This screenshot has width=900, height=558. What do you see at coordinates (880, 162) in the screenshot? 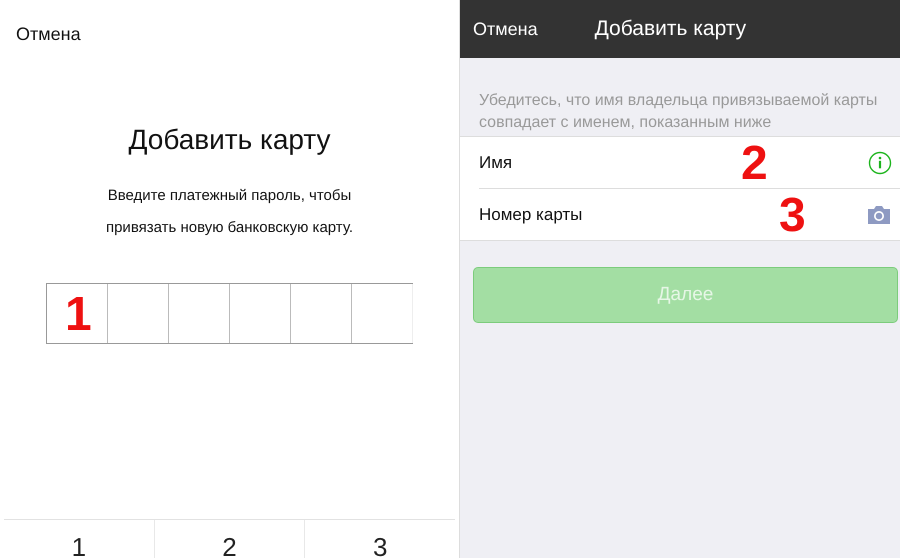
I see `info-icon` at bounding box center [880, 162].